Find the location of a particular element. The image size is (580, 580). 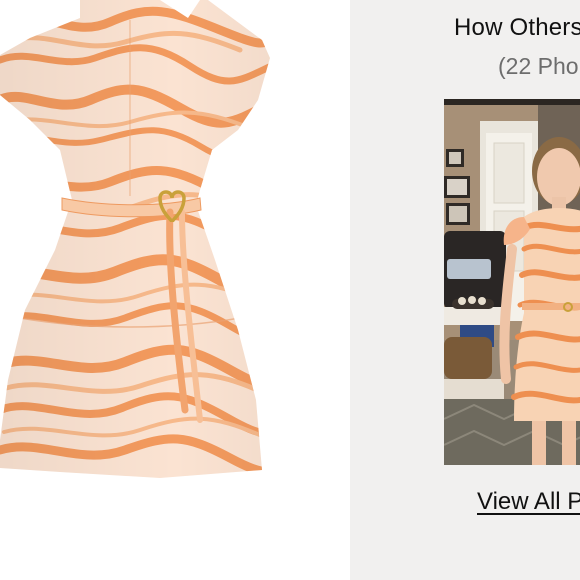

customer-photo is located at coordinates (512, 282).